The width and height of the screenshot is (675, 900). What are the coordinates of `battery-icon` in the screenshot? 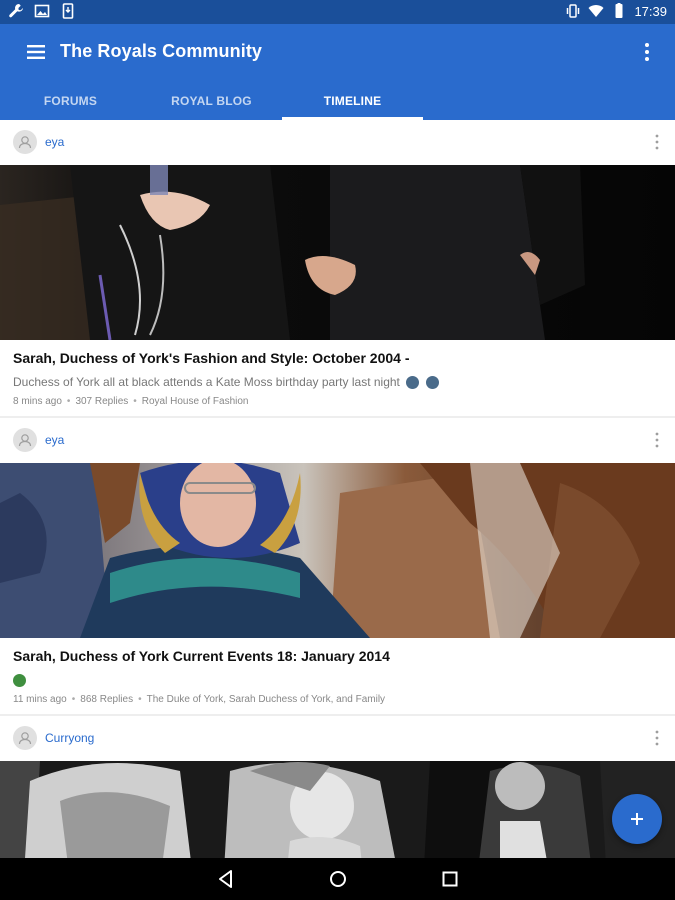 It's located at (619, 10).